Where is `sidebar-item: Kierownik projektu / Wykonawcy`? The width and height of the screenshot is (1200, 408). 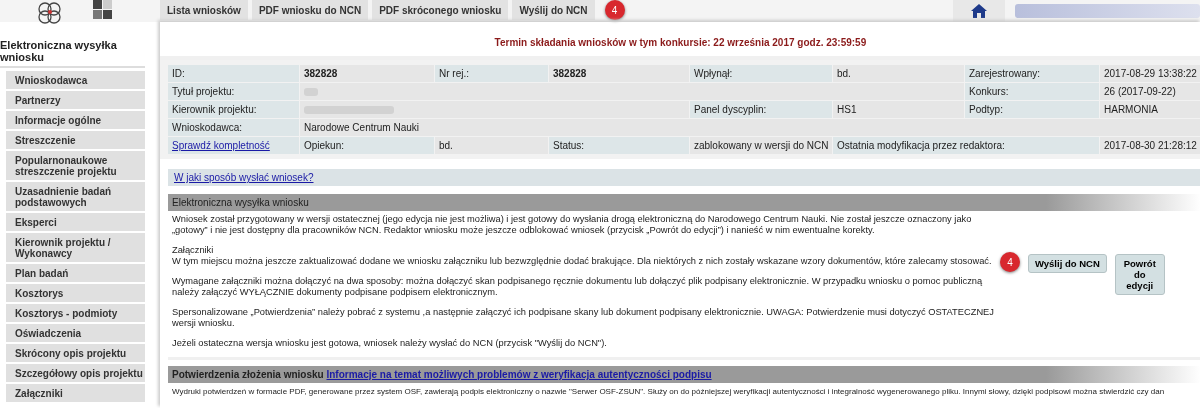 sidebar-item: Kierownik projektu / Wykonawcy is located at coordinates (75, 247).